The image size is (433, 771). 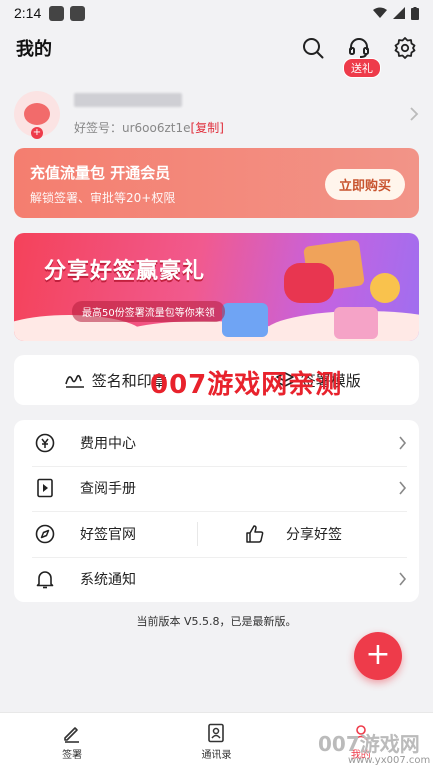 I want to click on headset-icon, so click(x=359, y=48).